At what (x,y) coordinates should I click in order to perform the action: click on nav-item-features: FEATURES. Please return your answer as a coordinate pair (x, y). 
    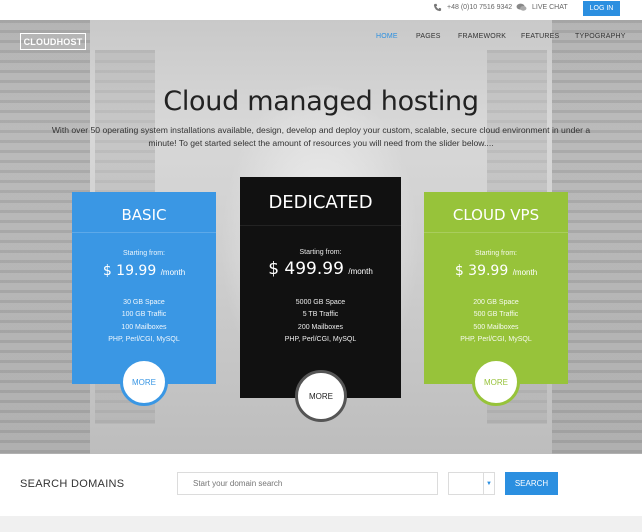
    Looking at the image, I should click on (540, 36).